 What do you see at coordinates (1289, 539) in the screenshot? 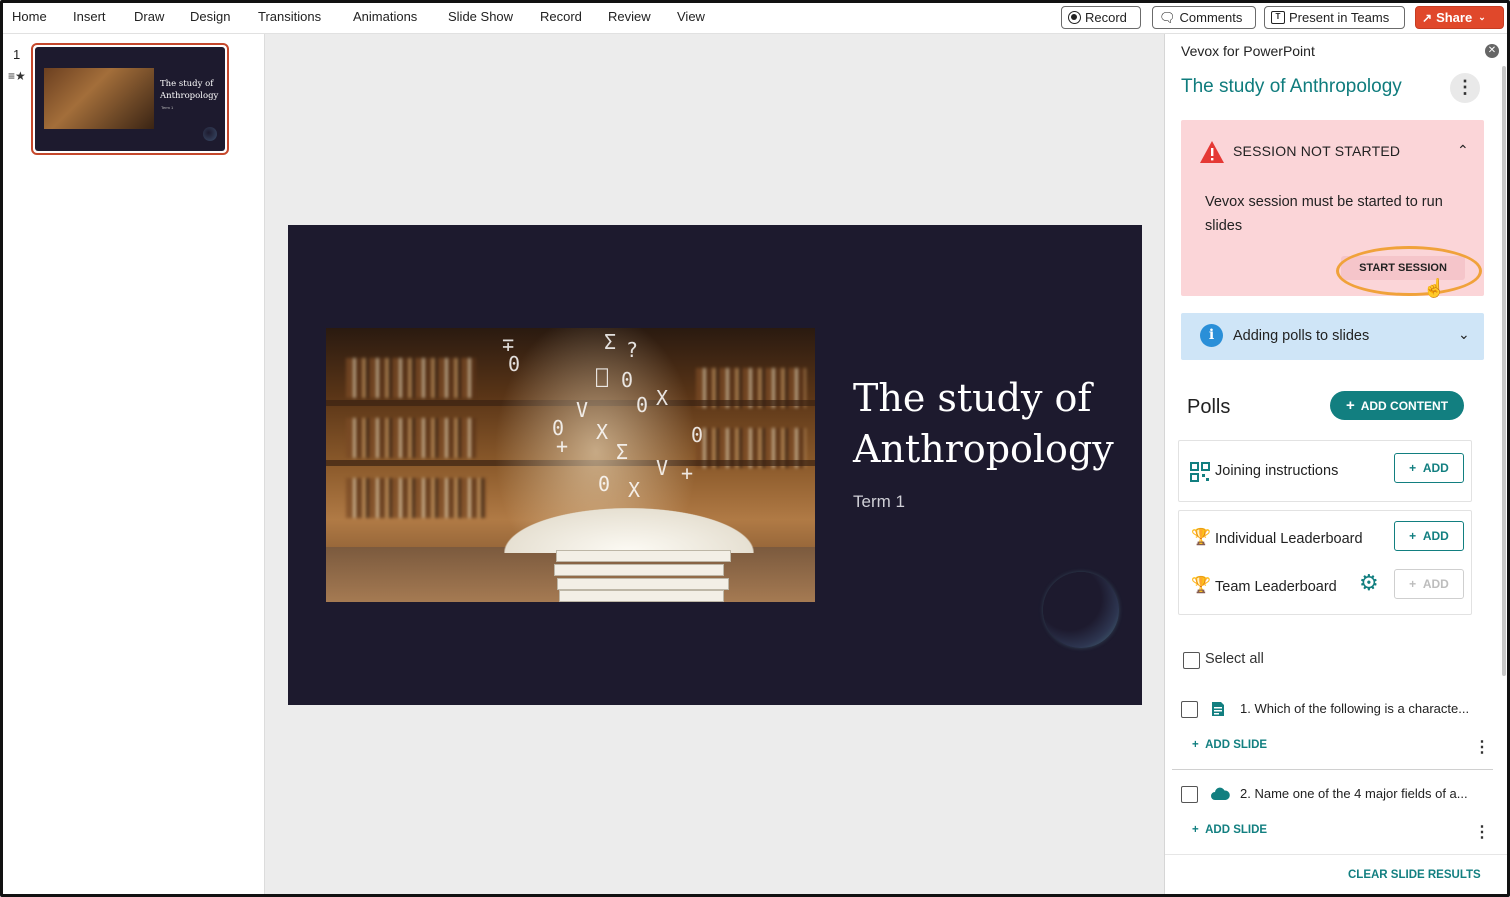
I see `individual-leaderboard-label: Individual Leaderboard` at bounding box center [1289, 539].